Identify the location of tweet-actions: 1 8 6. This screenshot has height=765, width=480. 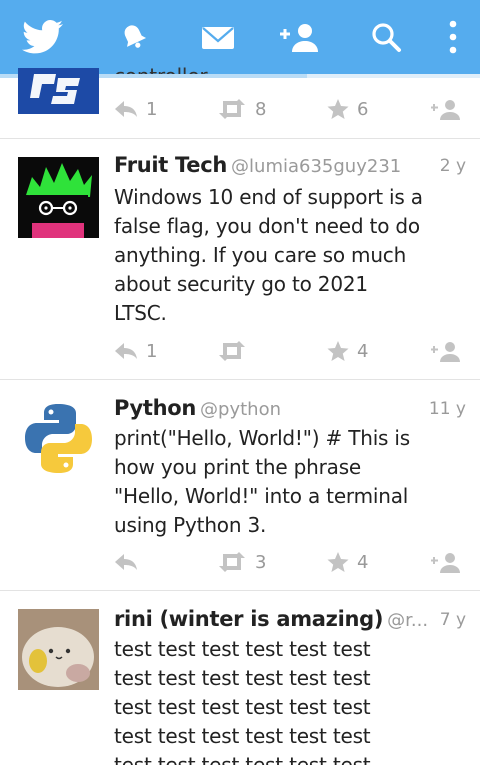
(290, 109).